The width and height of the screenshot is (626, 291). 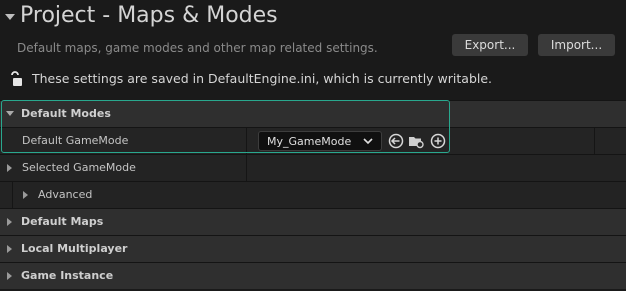 I want to click on property-label: Advanced, so click(x=65, y=194).